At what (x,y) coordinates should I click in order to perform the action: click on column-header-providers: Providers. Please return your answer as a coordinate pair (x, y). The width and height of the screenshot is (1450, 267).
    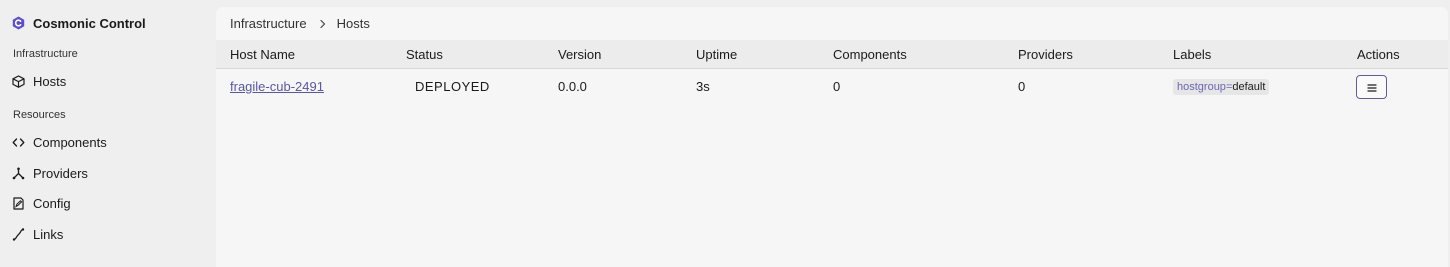
    Looking at the image, I should click on (1045, 54).